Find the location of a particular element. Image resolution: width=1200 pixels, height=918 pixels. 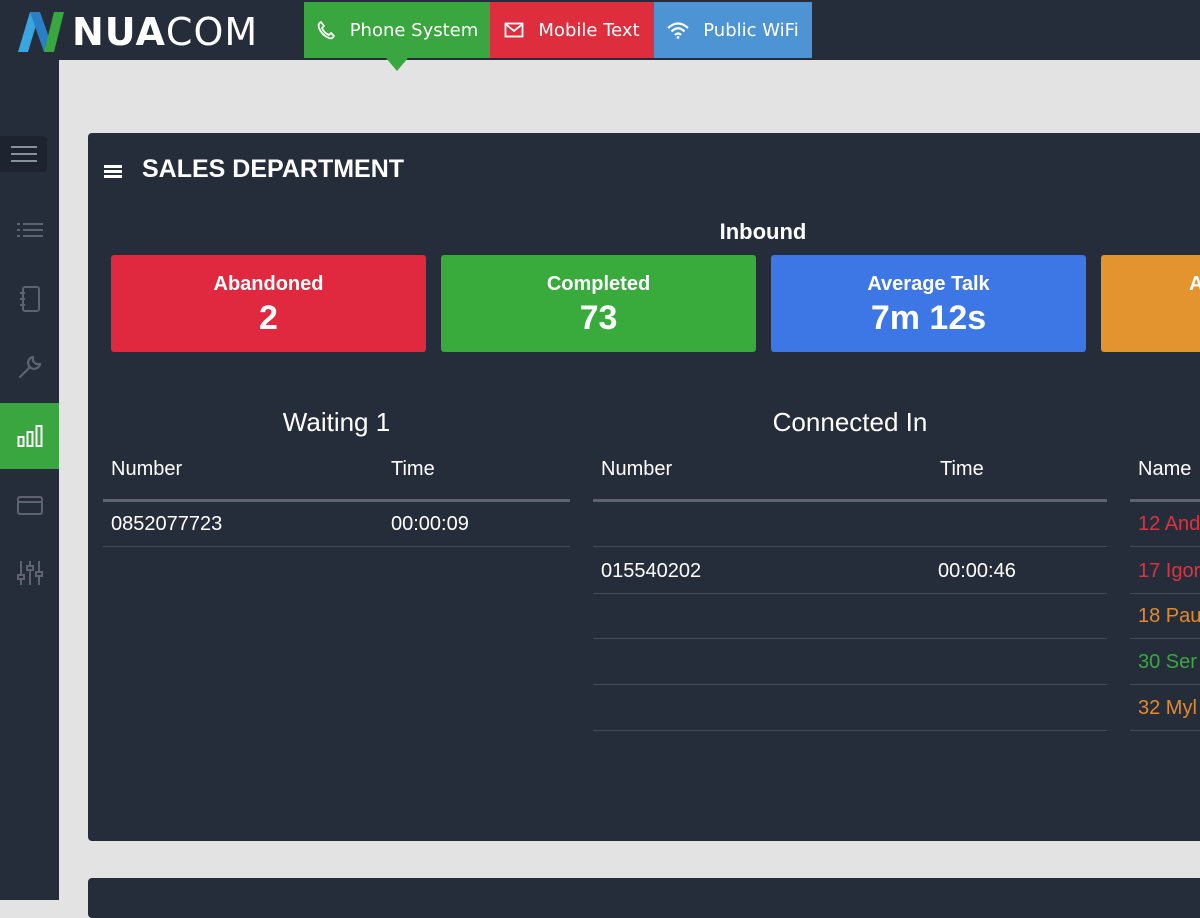

agent-name: 17 Igor is located at coordinates (1169, 571).